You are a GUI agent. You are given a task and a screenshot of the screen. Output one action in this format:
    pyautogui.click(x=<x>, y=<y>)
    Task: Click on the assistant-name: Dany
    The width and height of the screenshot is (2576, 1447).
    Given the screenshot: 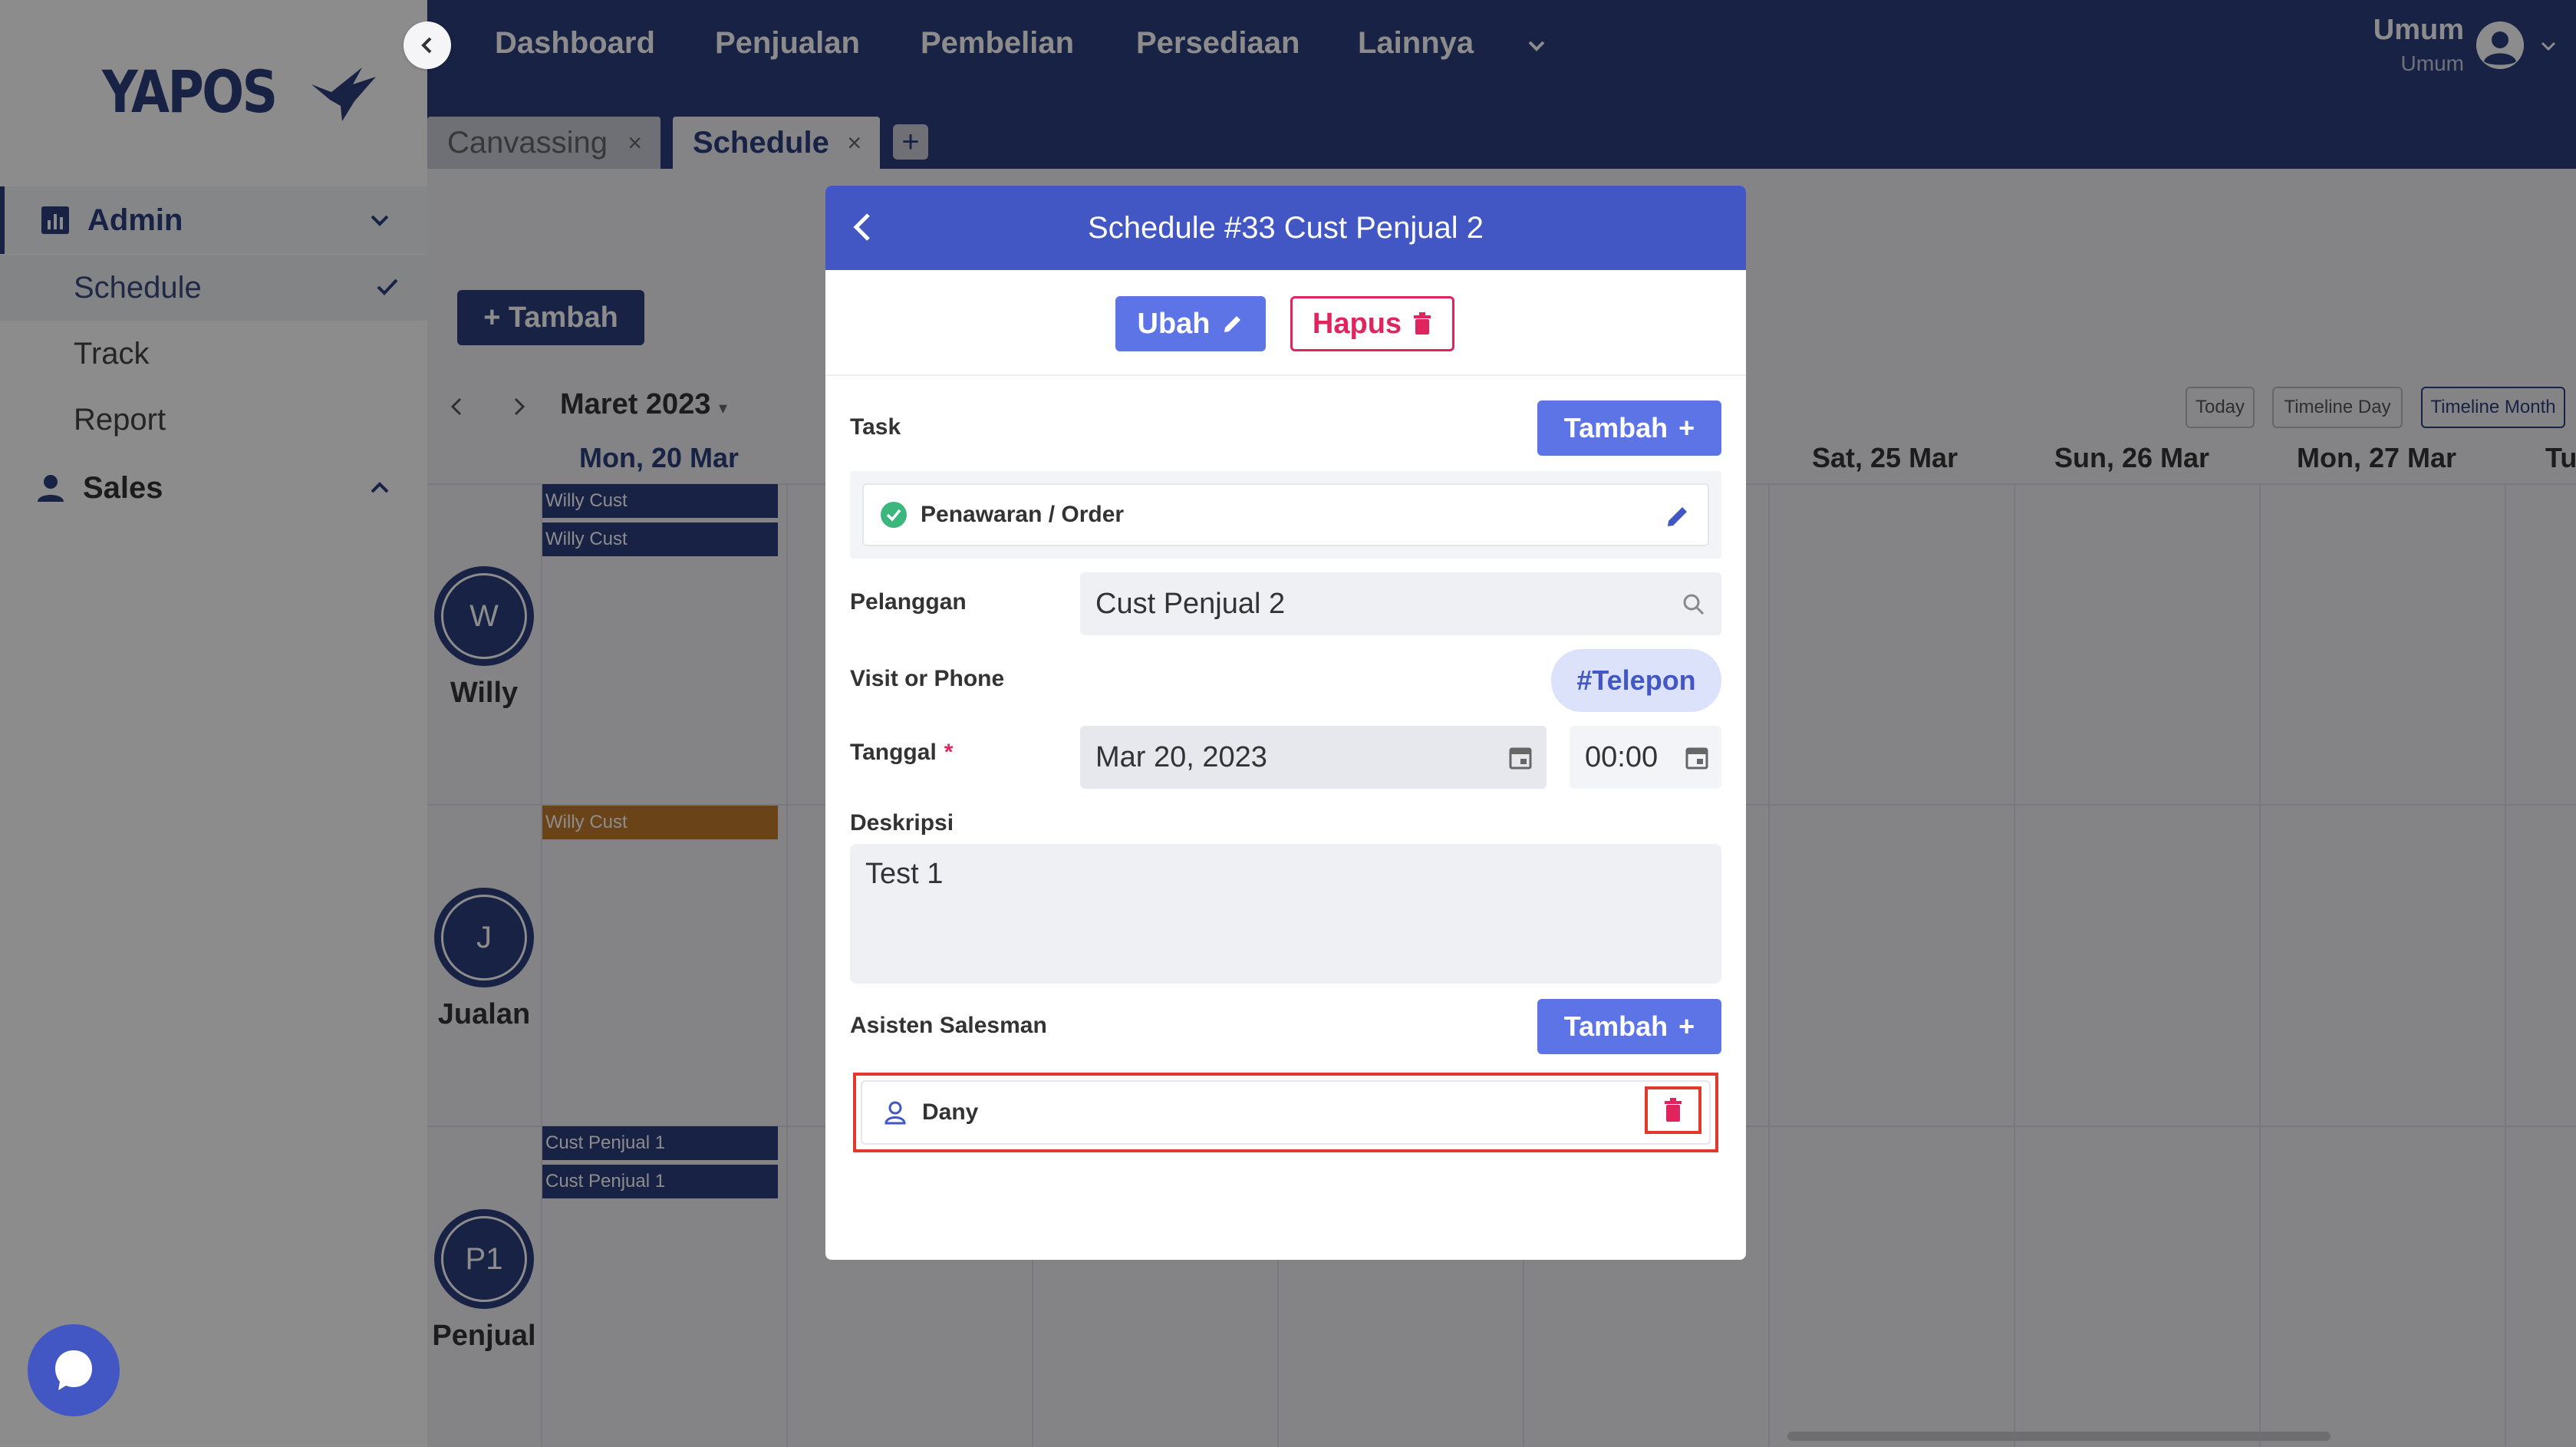 What is the action you would take?
    pyautogui.click(x=950, y=1112)
    